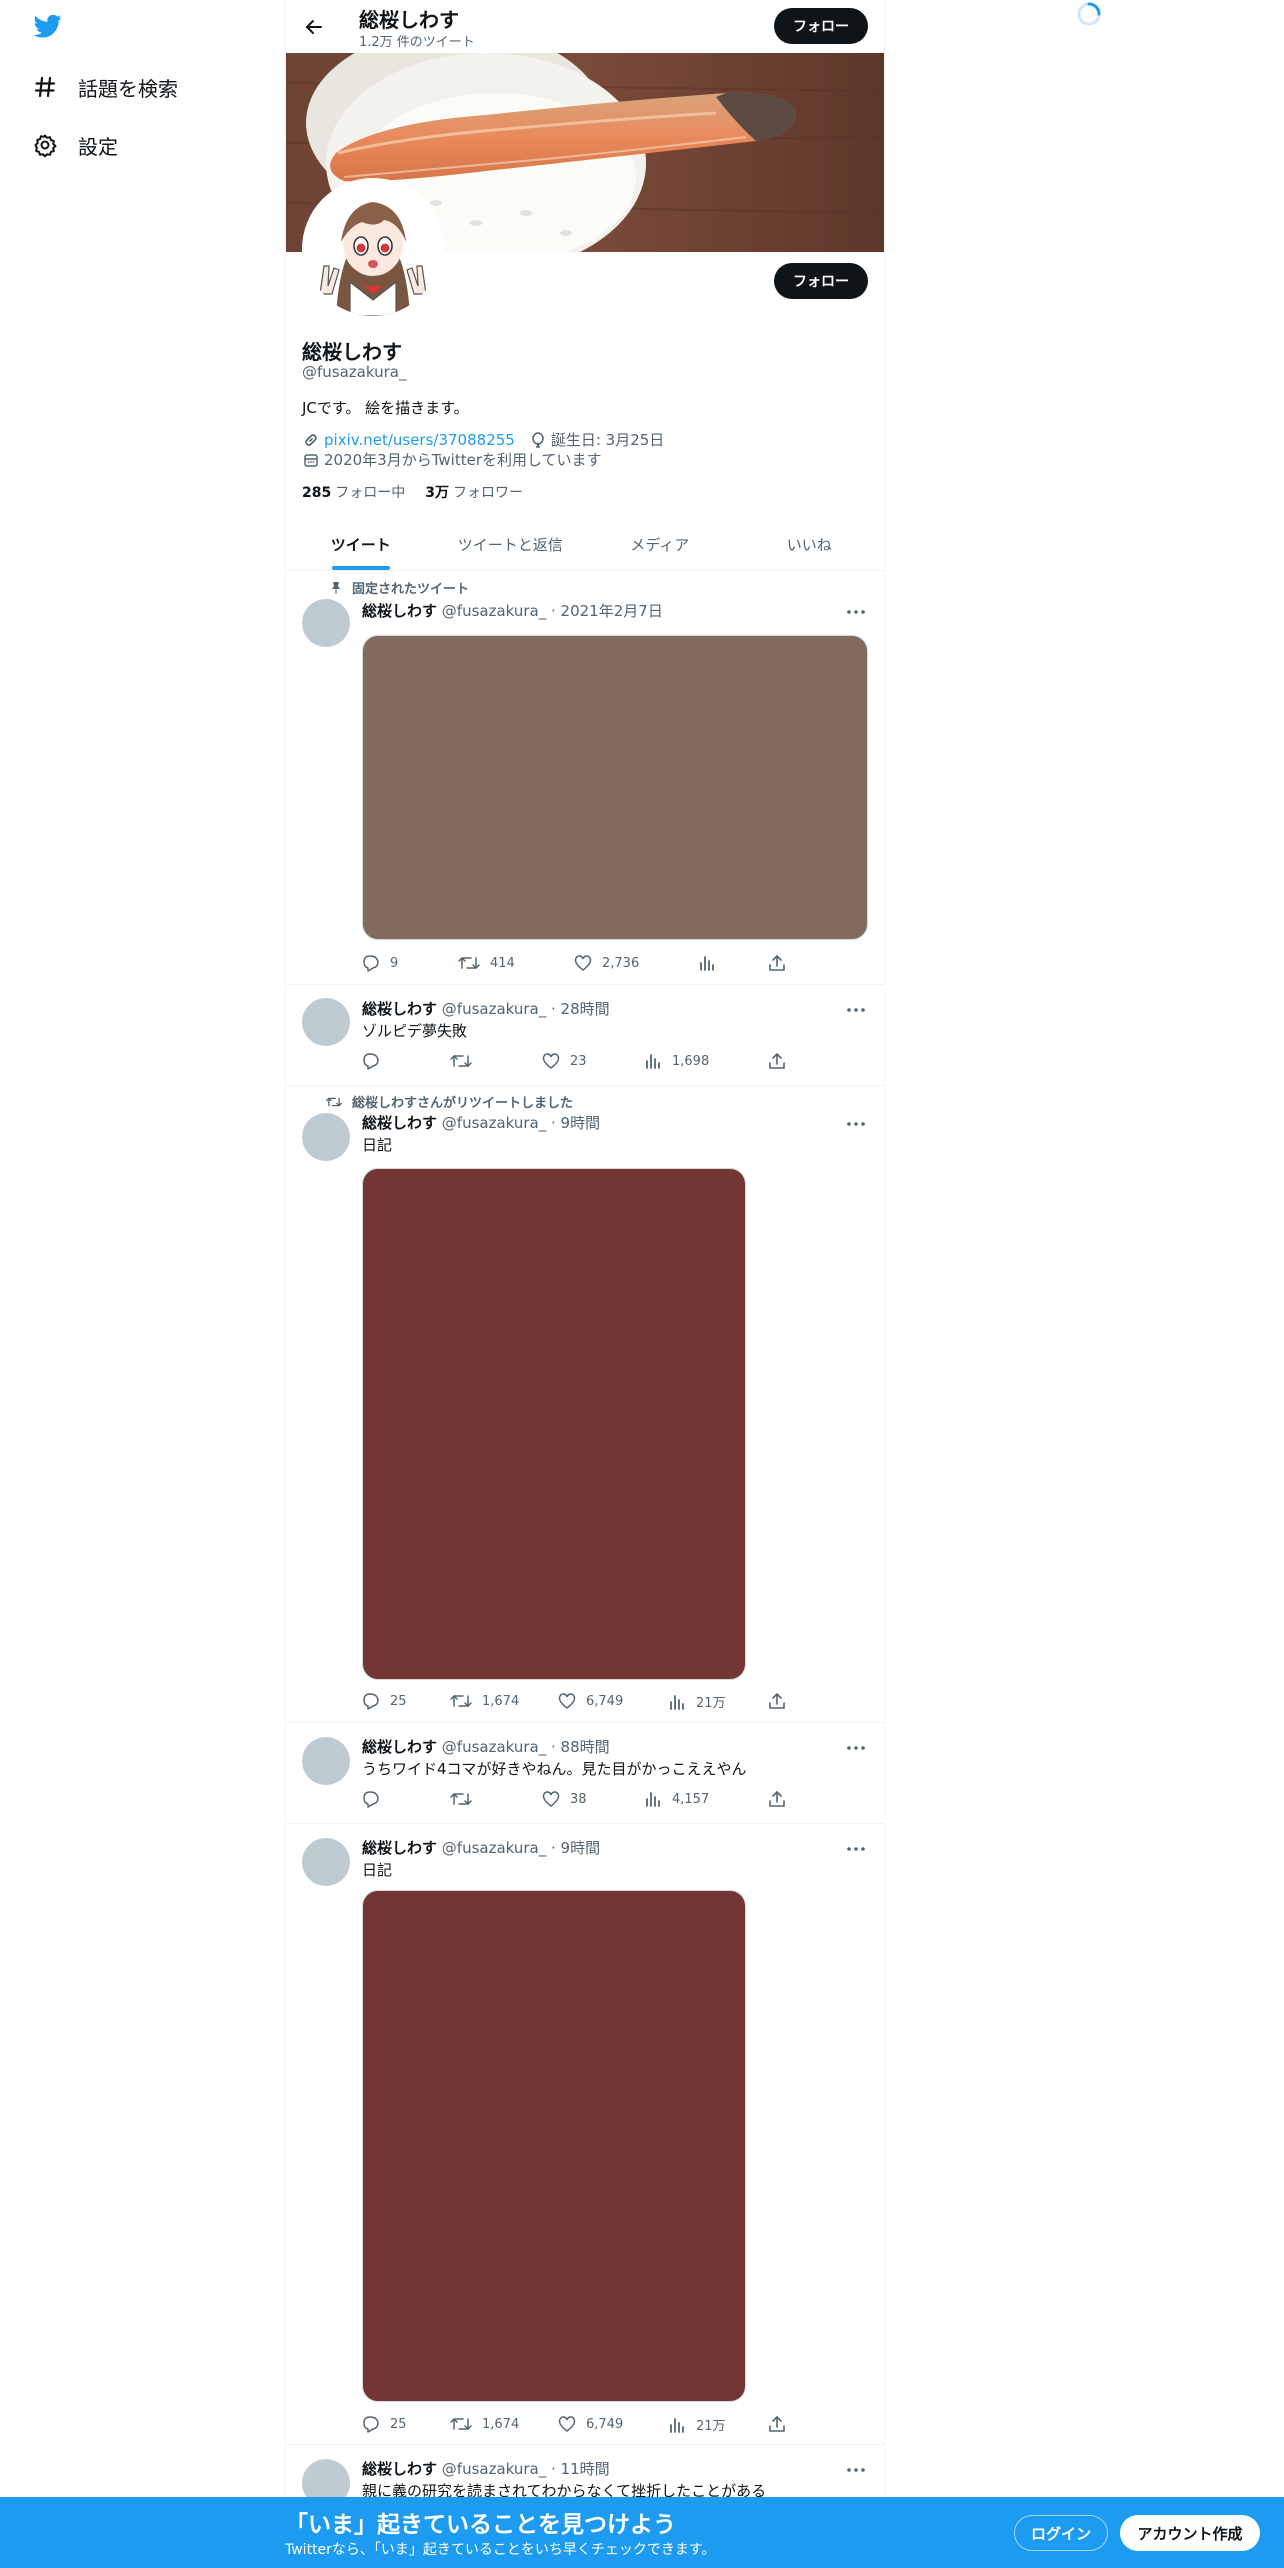 The image size is (1284, 2568). Describe the element at coordinates (437, 493) in the screenshot. I see `followers-count: 3万` at that location.